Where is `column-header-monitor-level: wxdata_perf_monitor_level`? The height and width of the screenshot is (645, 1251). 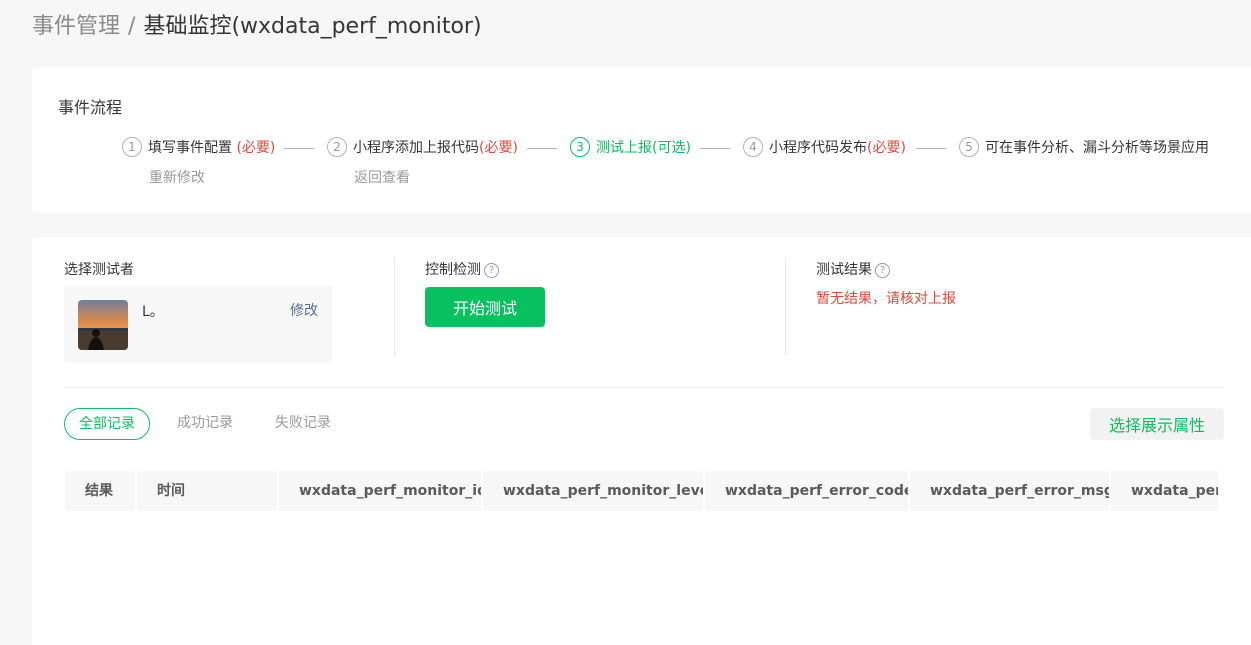
column-header-monitor-level: wxdata_perf_monitor_level is located at coordinates (593, 491).